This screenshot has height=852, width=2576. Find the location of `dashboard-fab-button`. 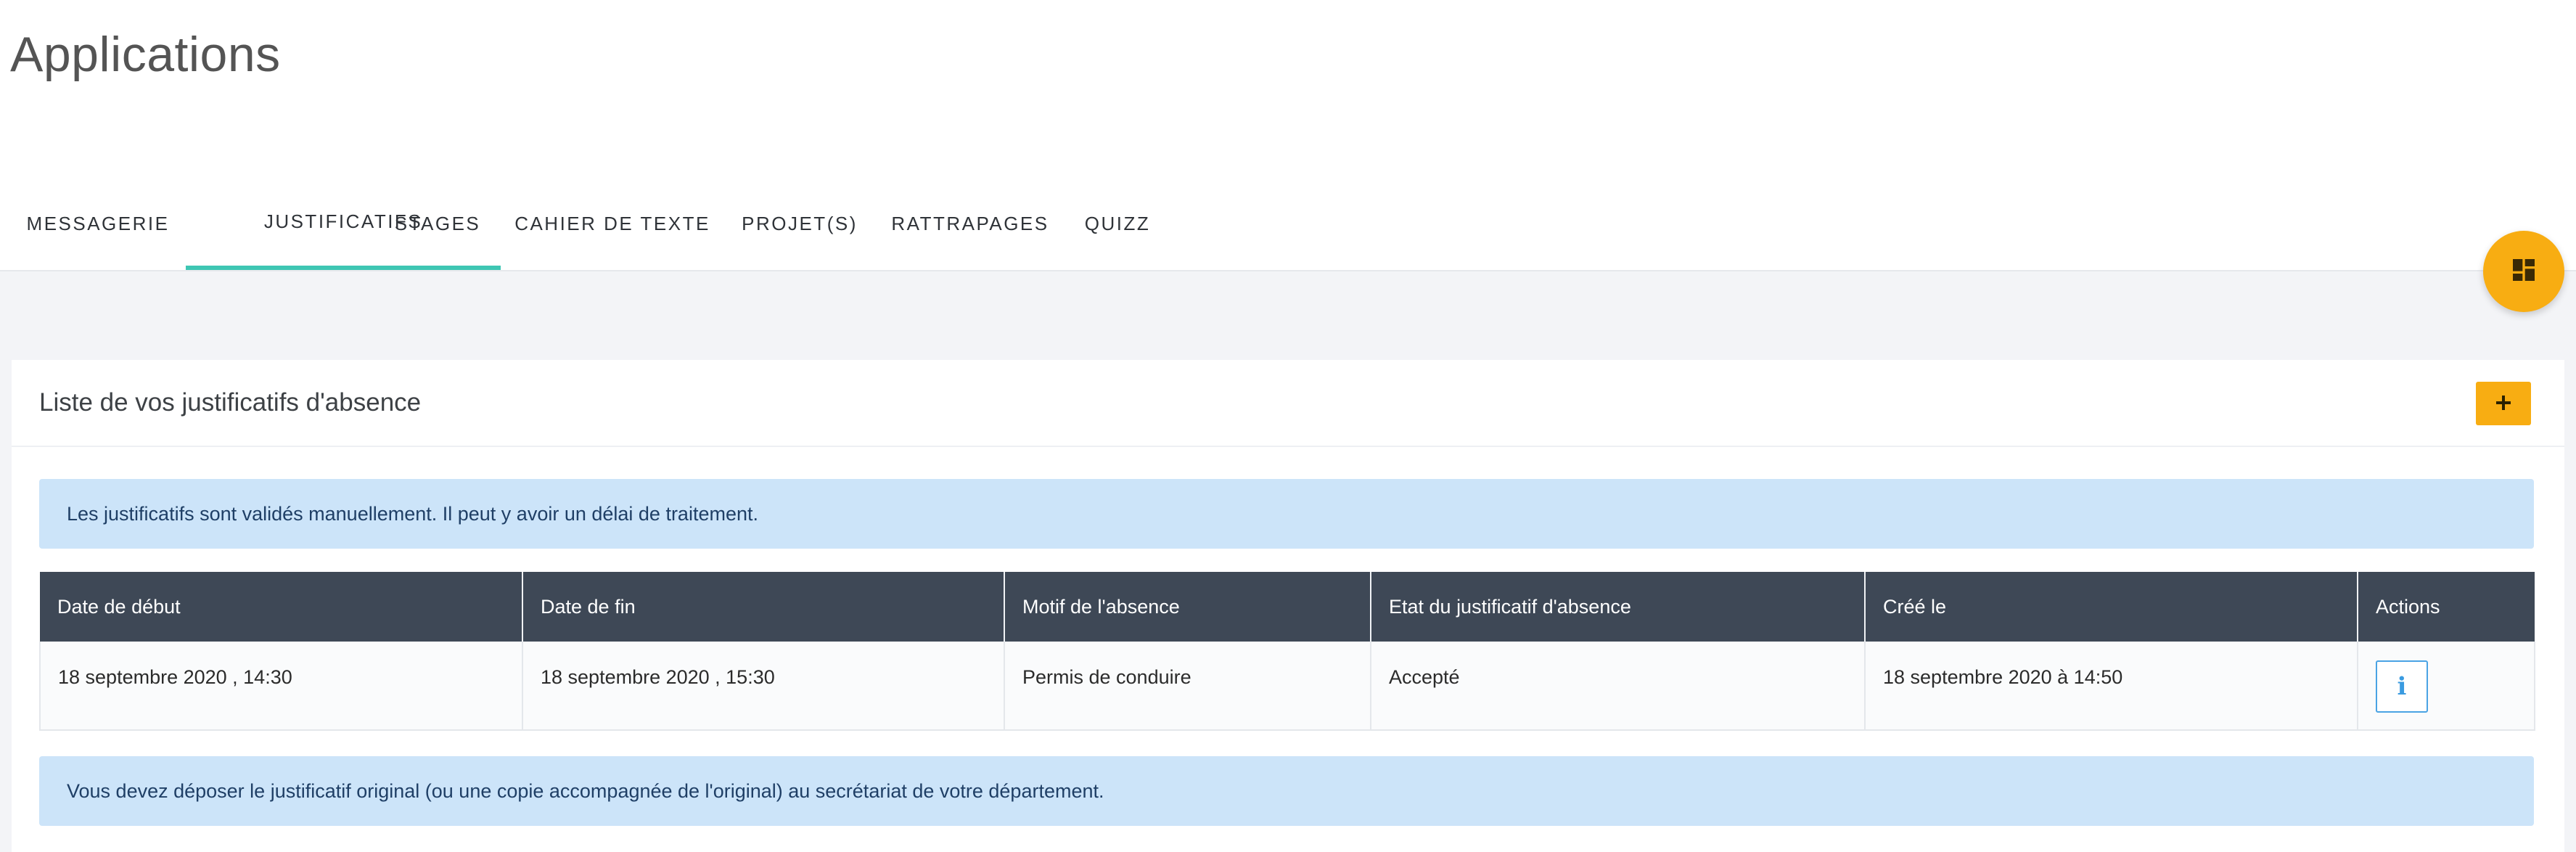

dashboard-fab-button is located at coordinates (2523, 271).